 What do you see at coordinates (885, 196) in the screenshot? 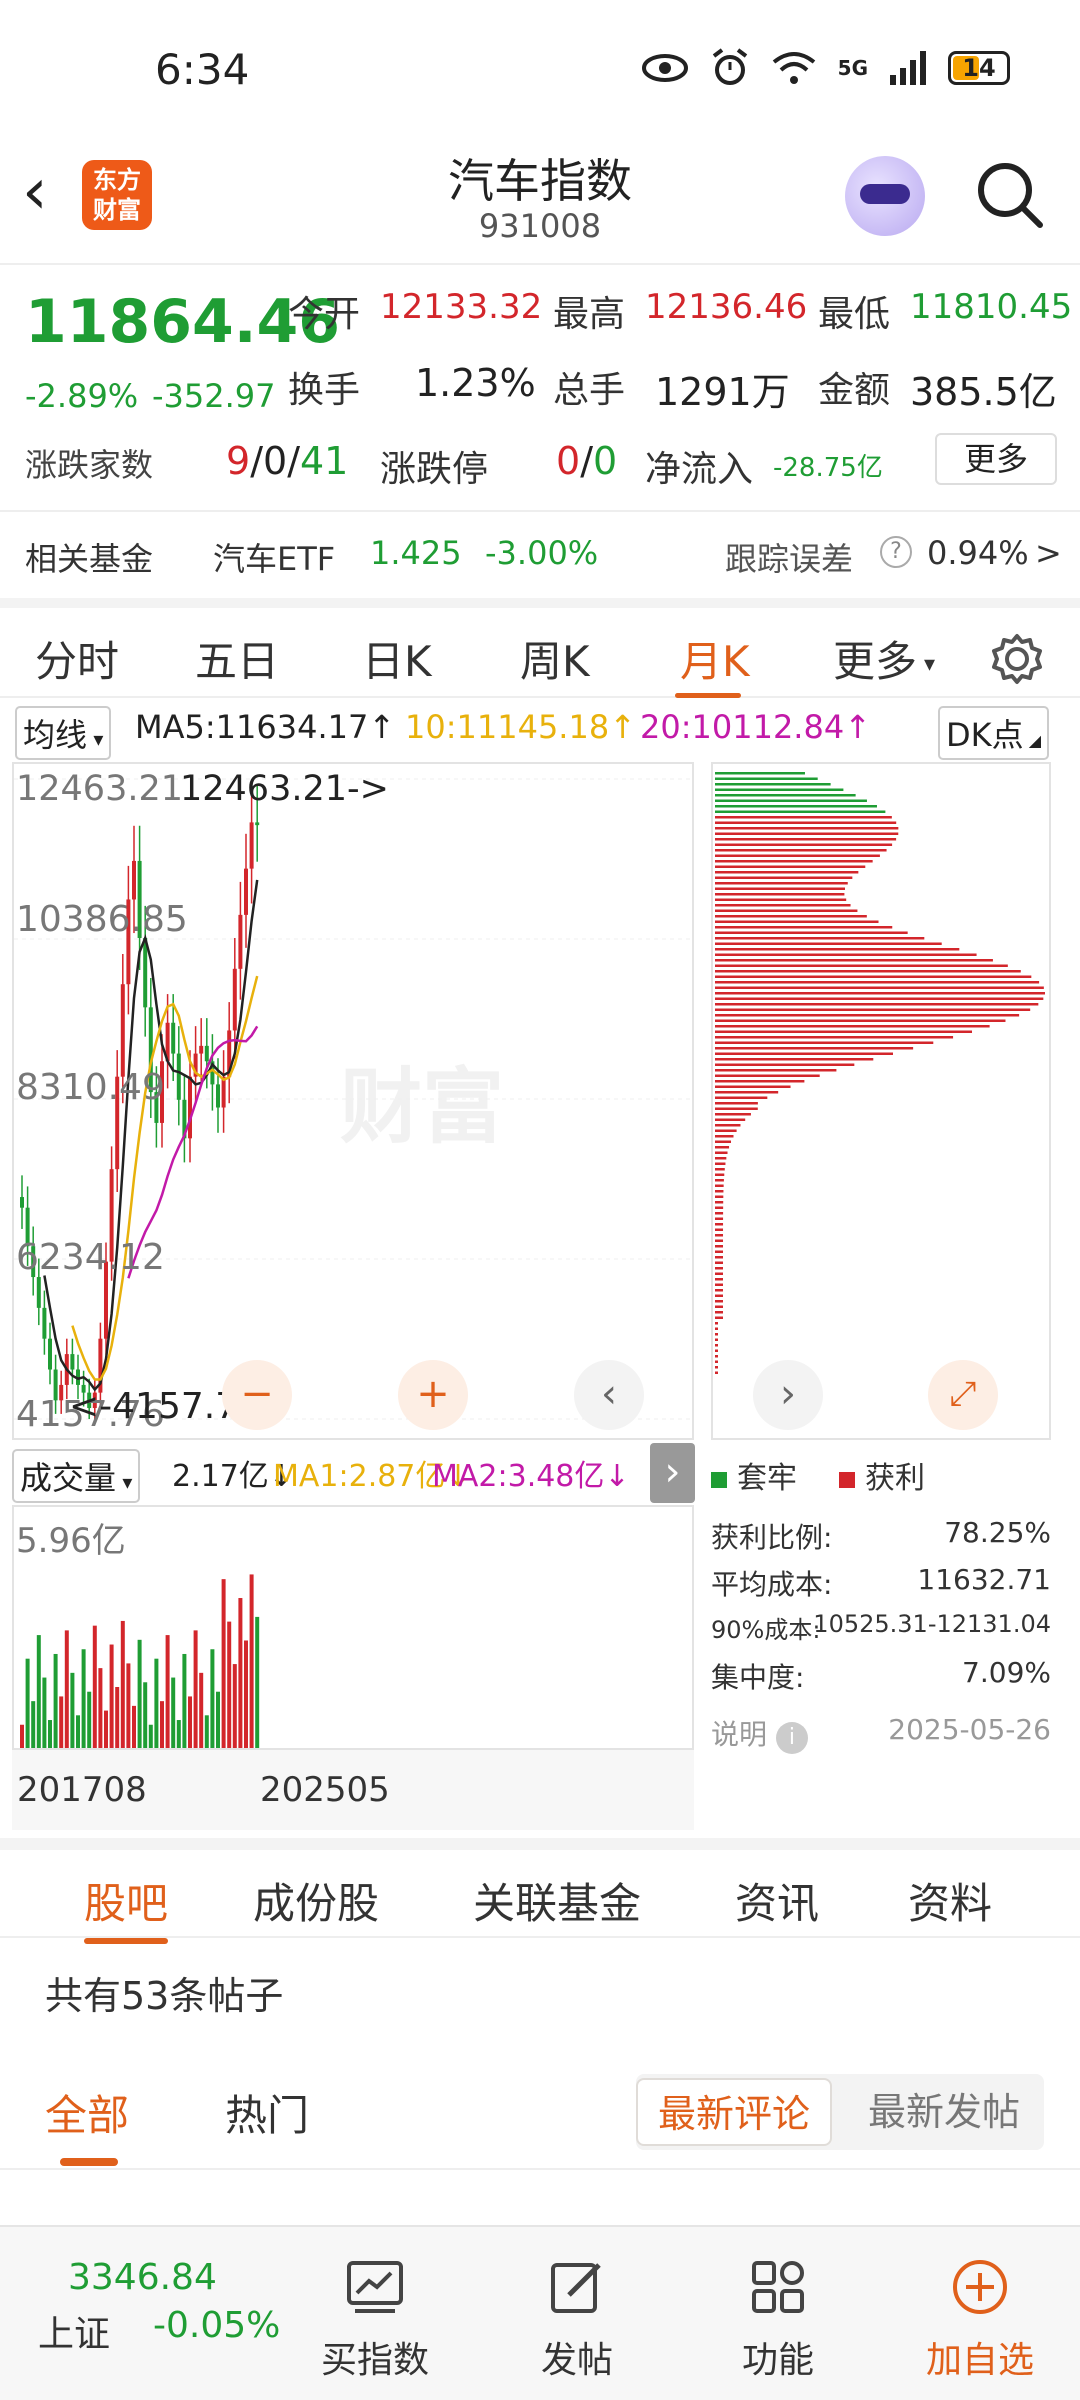
I see `assistant-avatar-icon` at bounding box center [885, 196].